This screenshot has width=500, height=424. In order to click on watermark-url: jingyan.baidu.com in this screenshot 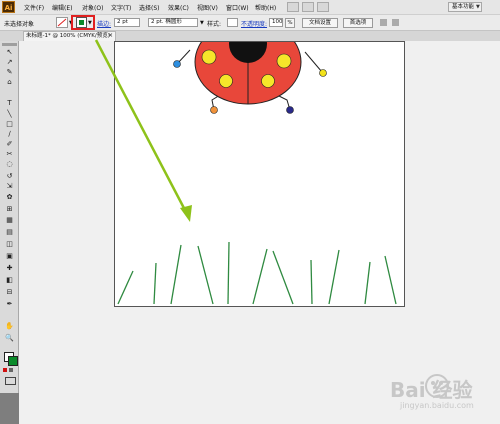, I will do `click(437, 405)`.